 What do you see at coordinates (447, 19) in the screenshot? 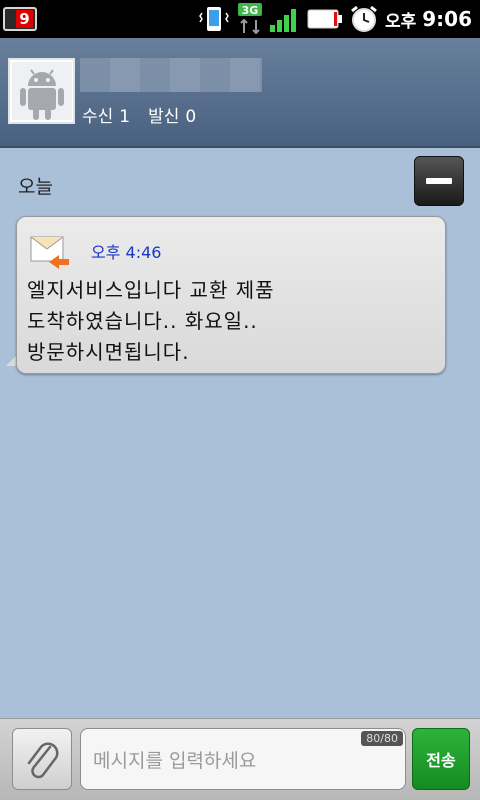
I see `status-time: 9:06` at bounding box center [447, 19].